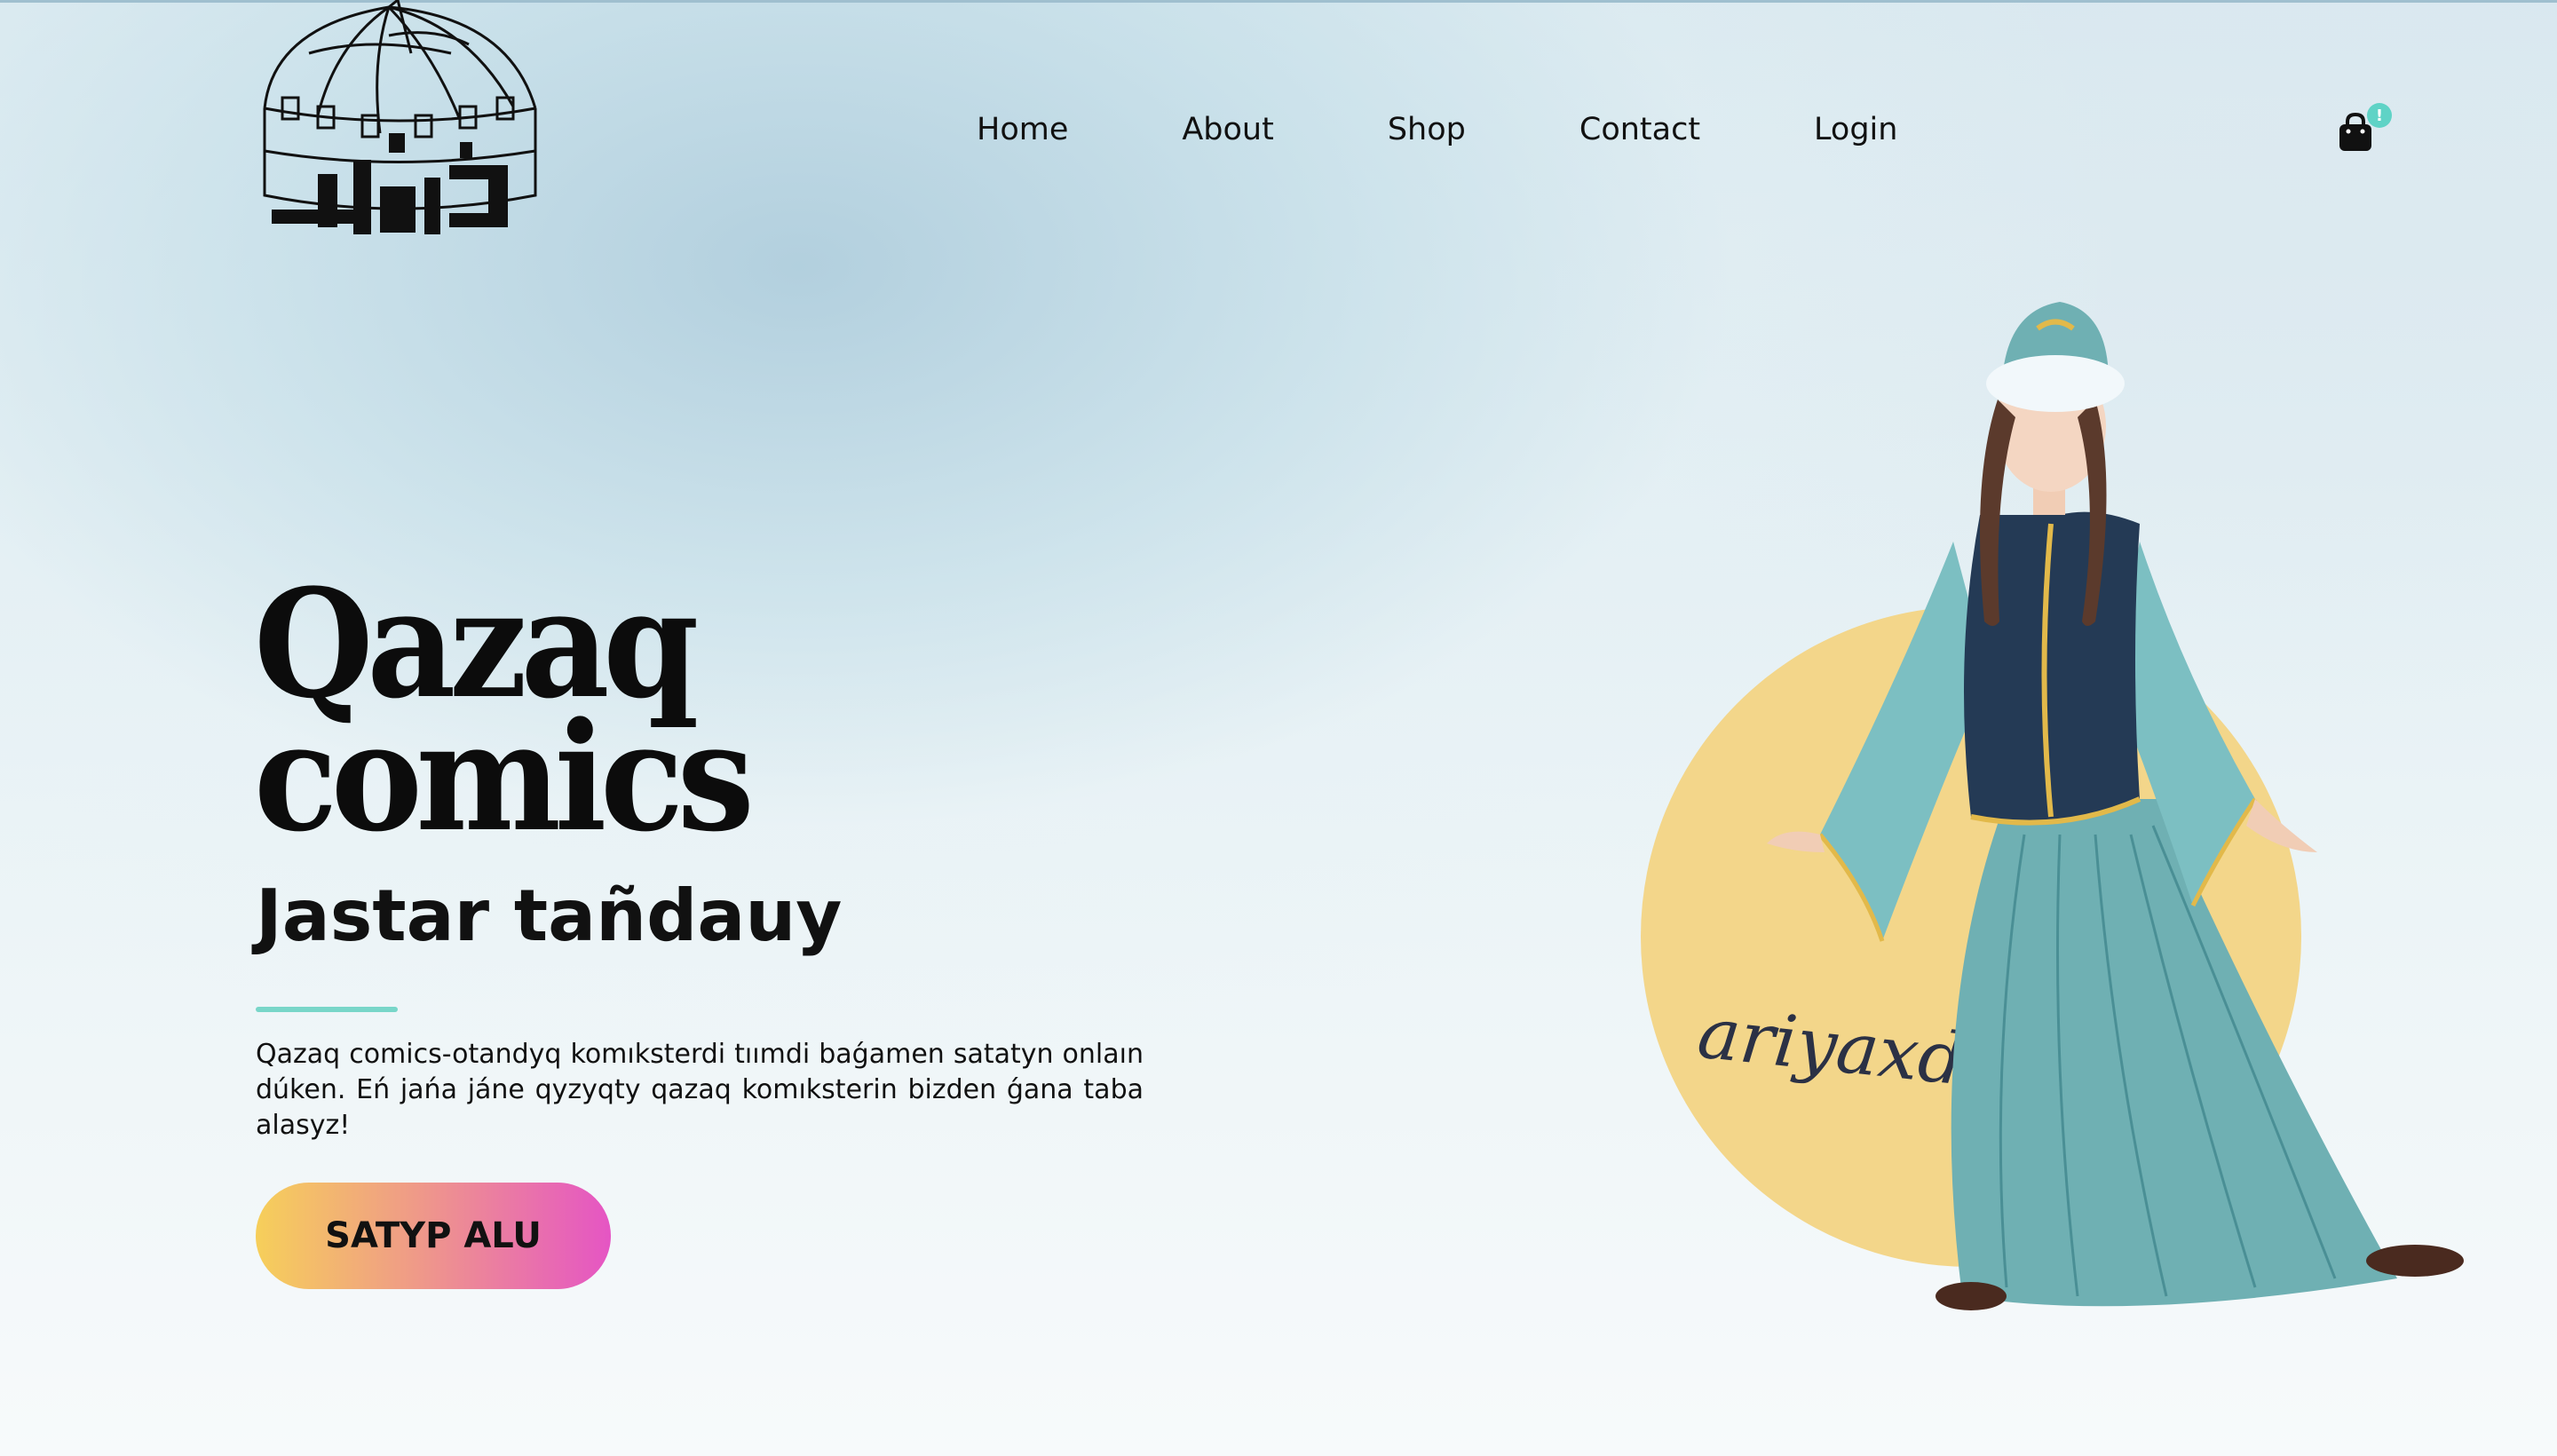  Describe the element at coordinates (400, 117) in the screenshot. I see `yurt-logo-icon` at that location.